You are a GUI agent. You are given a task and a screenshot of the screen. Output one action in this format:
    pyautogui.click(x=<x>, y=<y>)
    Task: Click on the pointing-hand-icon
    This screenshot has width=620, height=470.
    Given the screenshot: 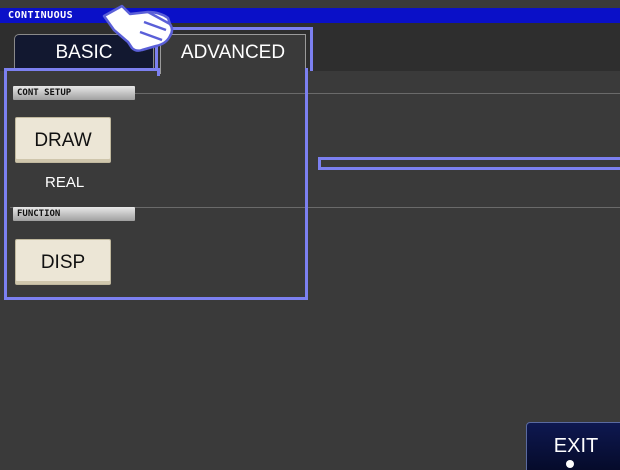 What is the action you would take?
    pyautogui.click(x=138, y=28)
    